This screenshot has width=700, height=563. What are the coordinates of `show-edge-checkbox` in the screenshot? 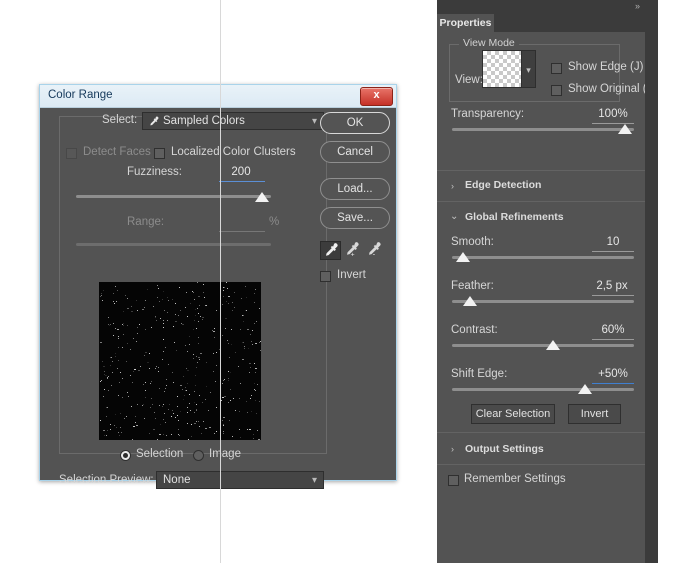 It's located at (556, 68).